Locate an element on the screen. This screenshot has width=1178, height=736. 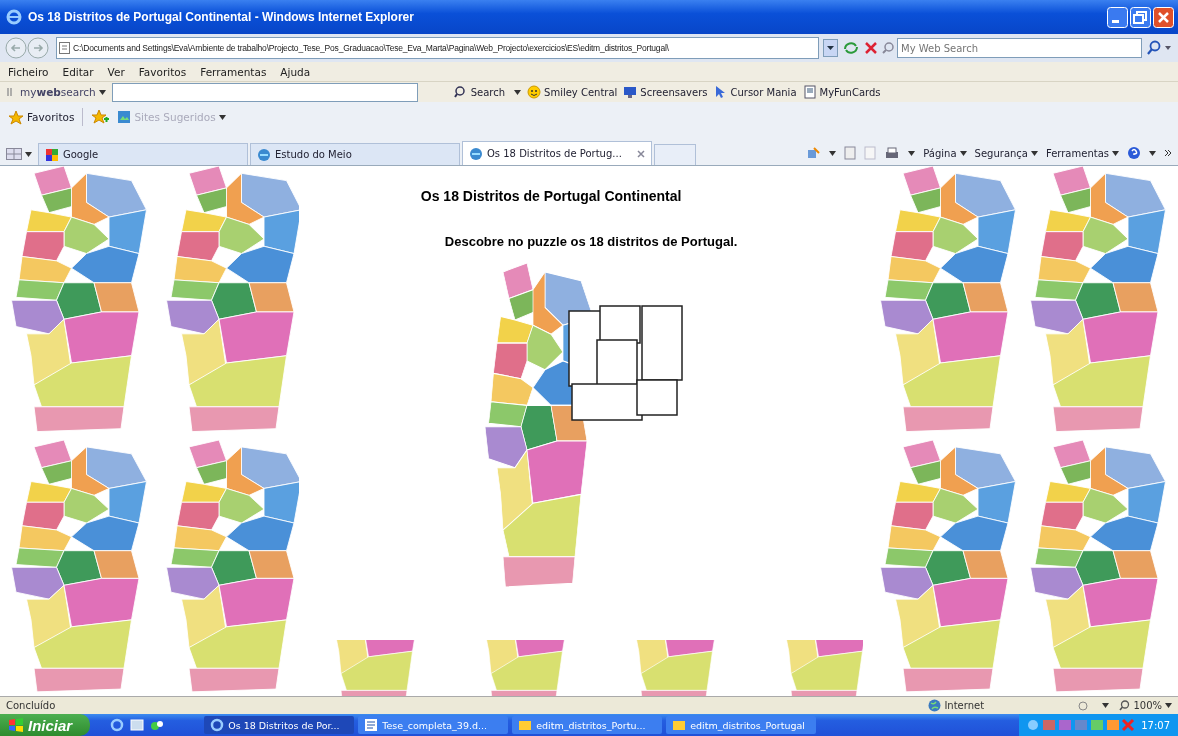
start-button: Iniciar is located at coordinates (45, 725).